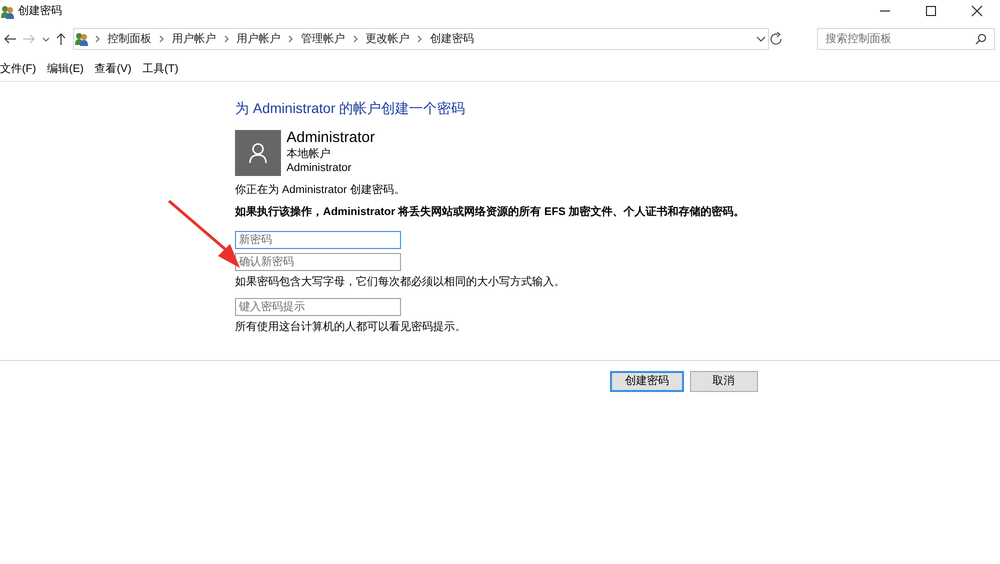 The image size is (1000, 564). What do you see at coordinates (9, 39) in the screenshot?
I see `back-icon` at bounding box center [9, 39].